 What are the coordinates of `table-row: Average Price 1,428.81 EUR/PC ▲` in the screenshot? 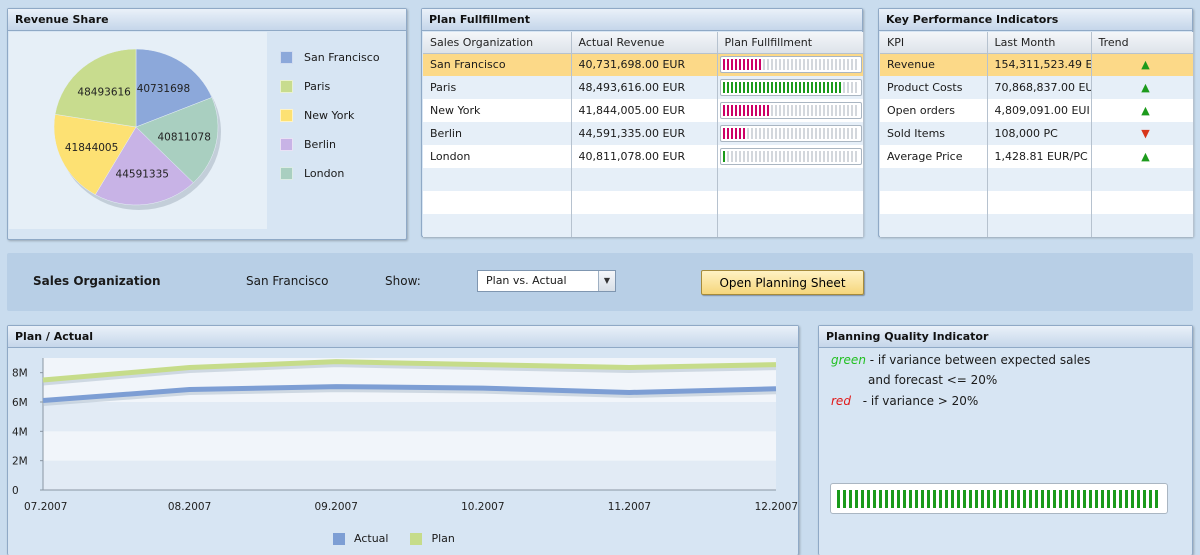 It's located at (1037, 156).